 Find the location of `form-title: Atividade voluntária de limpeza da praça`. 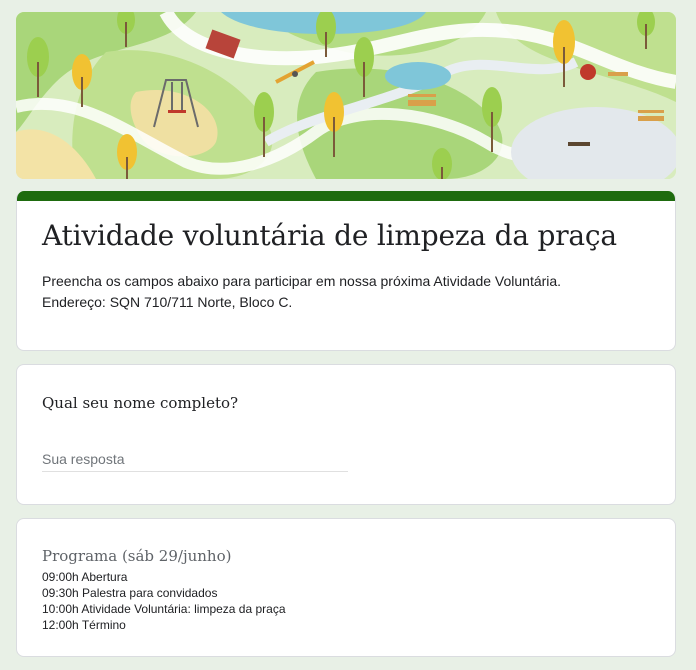

form-title: Atividade voluntária de limpeza da praça is located at coordinates (329, 235).